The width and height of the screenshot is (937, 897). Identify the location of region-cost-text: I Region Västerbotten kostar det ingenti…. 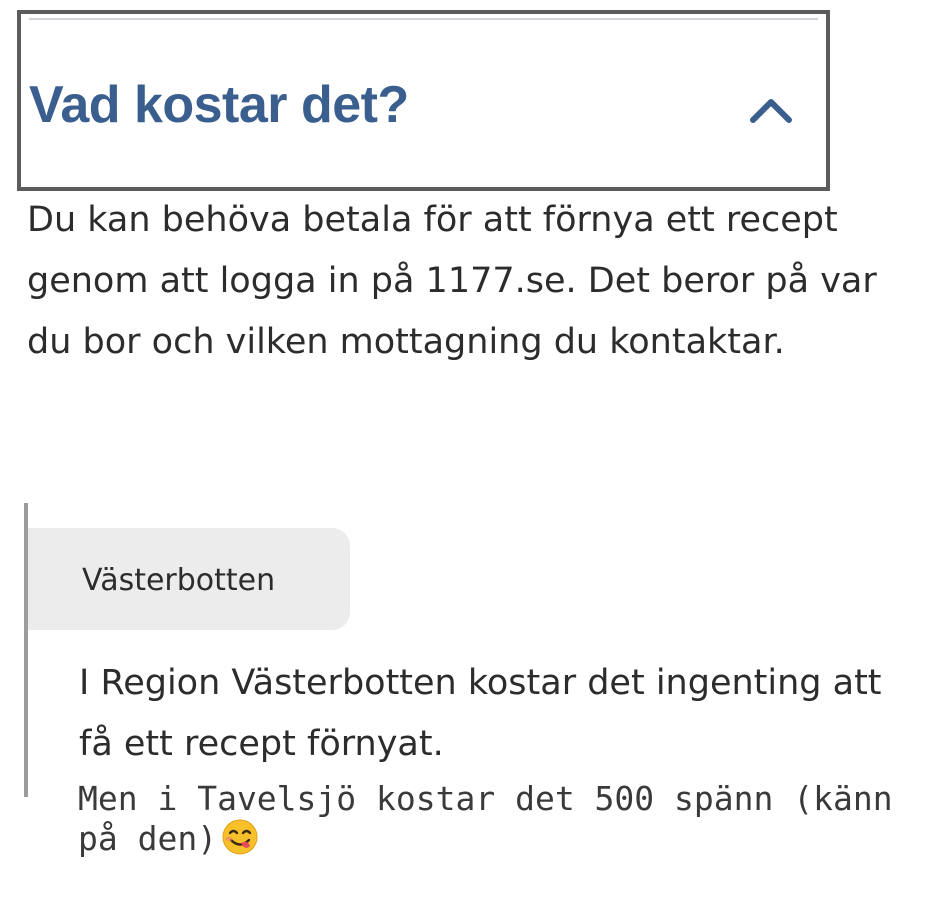
(480, 713).